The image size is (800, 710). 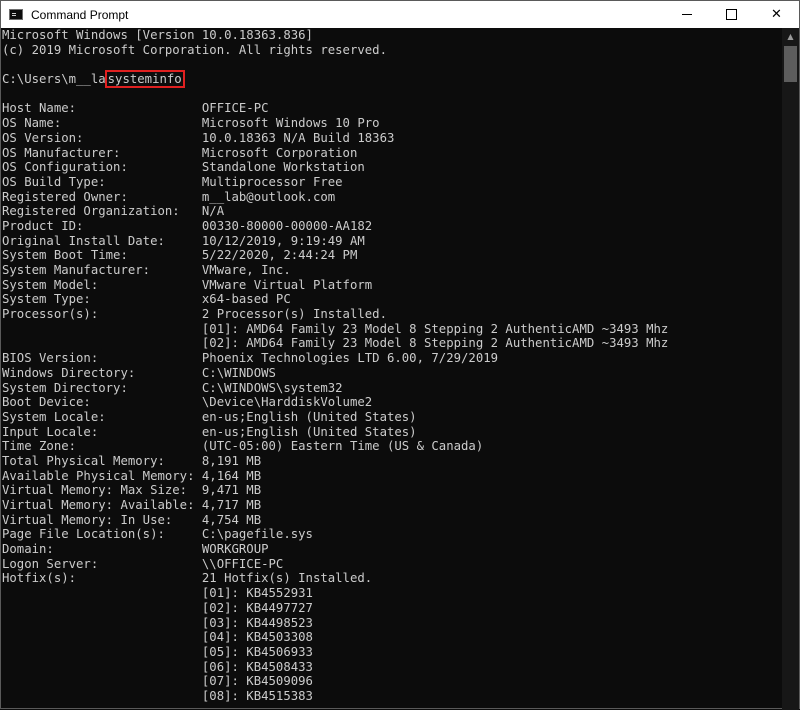 I want to click on console-line: [01]: KB4552931, so click(x=157, y=593).